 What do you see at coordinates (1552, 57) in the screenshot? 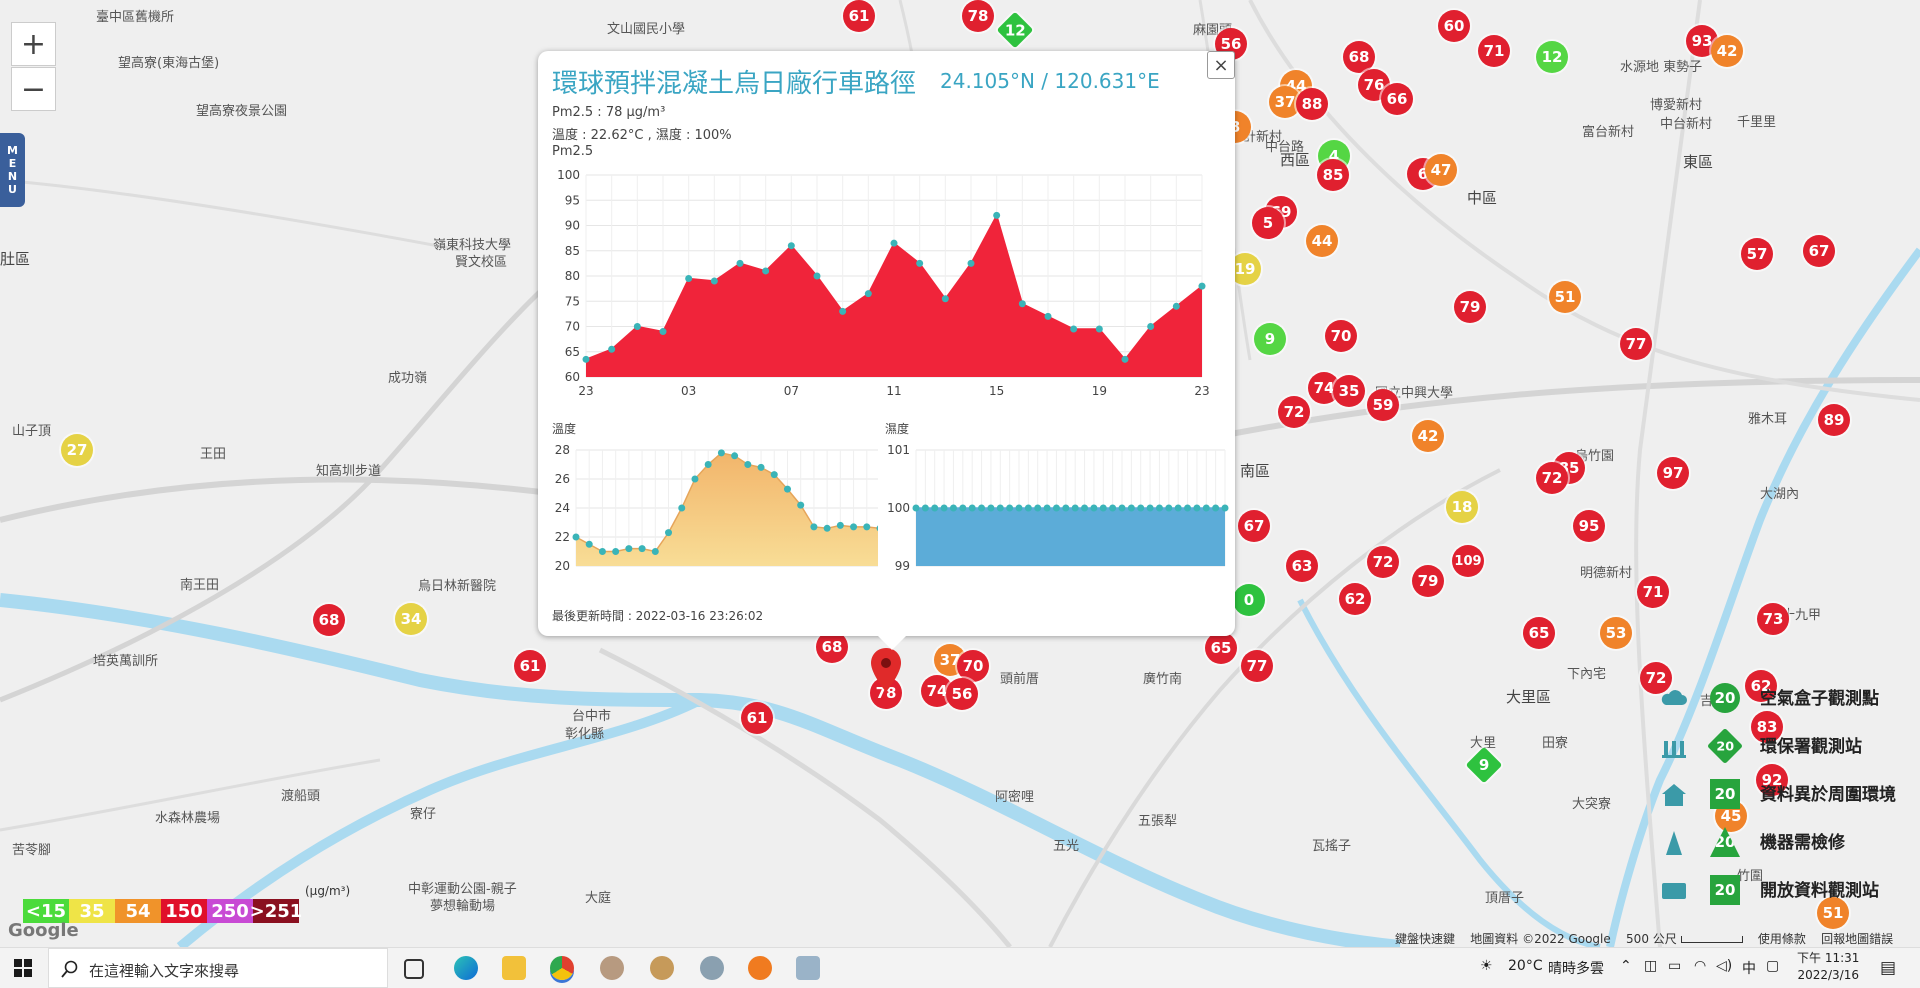
I see `sensor-marker: 12` at bounding box center [1552, 57].